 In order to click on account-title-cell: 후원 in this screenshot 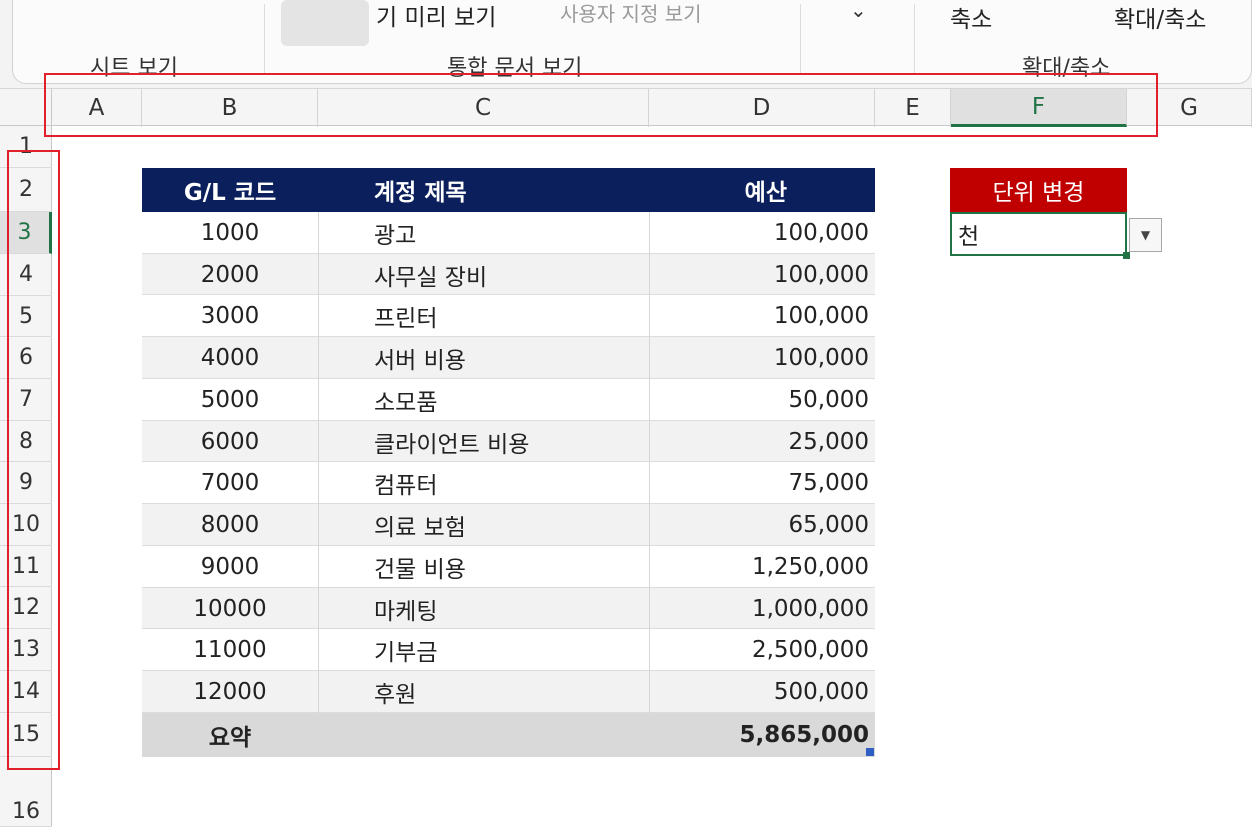, I will do `click(483, 692)`.